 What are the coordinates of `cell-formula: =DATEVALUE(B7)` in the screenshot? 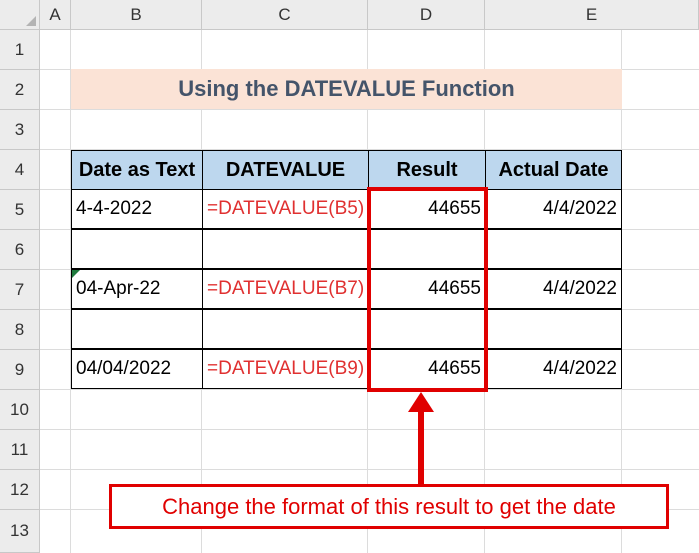 It's located at (285, 289).